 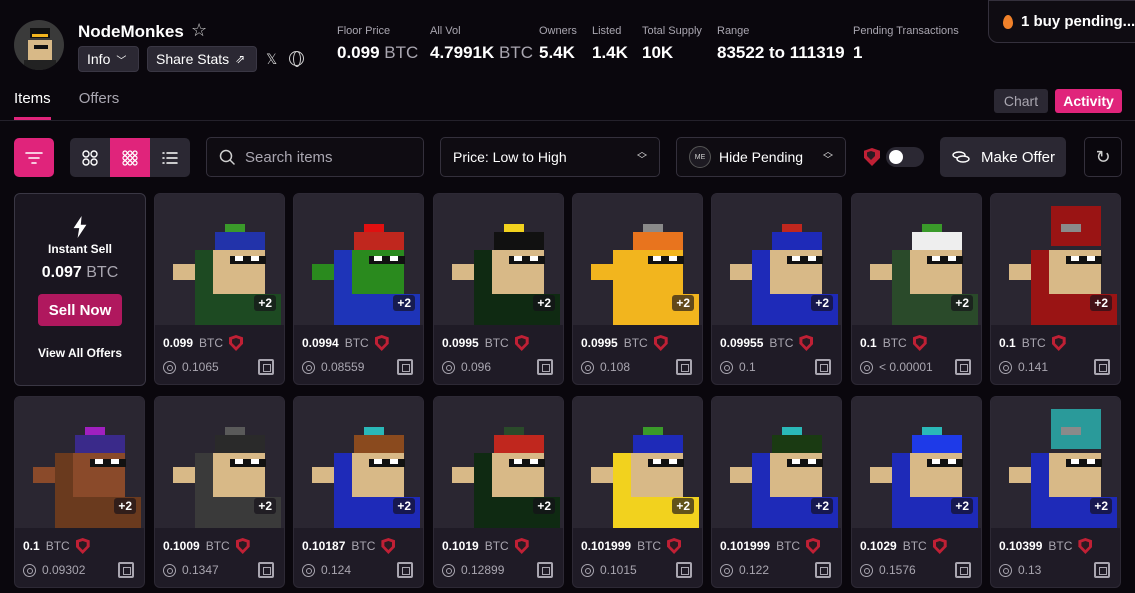 I want to click on price-value: 0.09955, so click(x=742, y=343).